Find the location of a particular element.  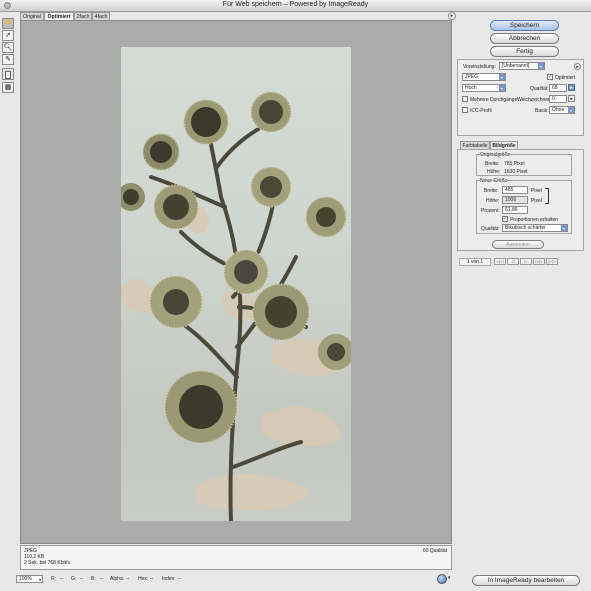

quality-readout: 60 Qualität is located at coordinates (434, 551).